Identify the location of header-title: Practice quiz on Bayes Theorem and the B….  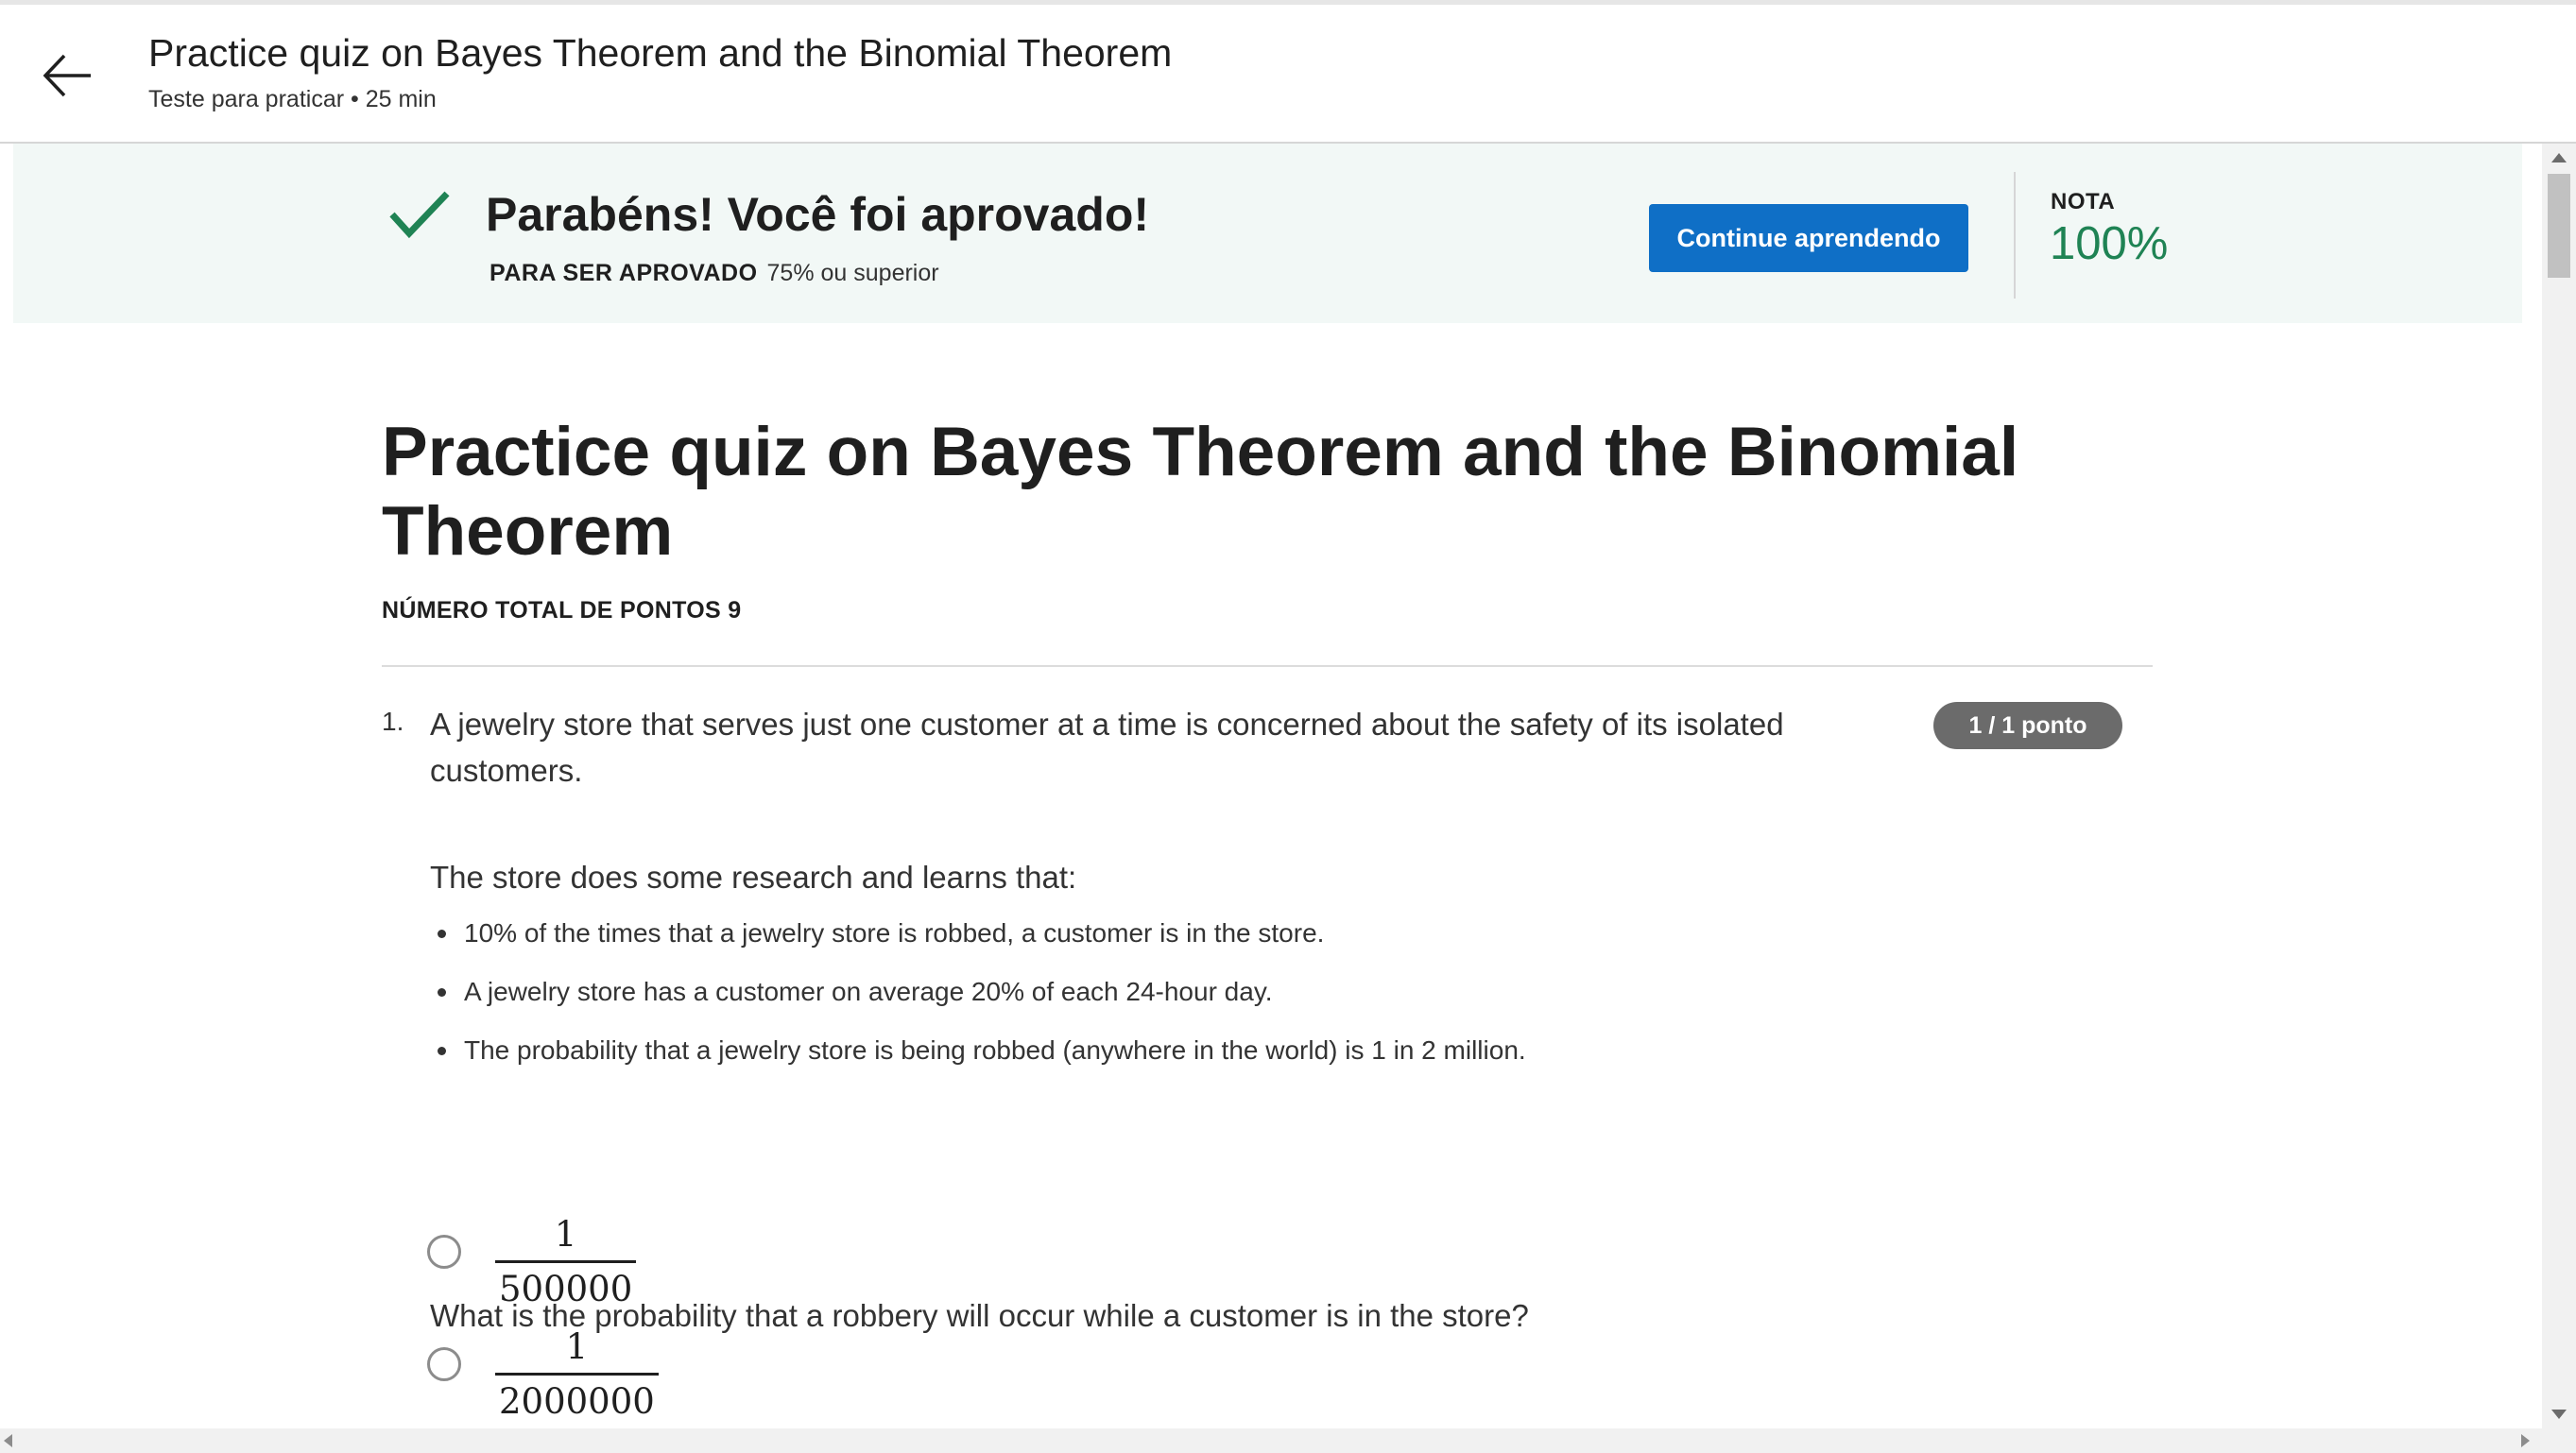
(660, 53).